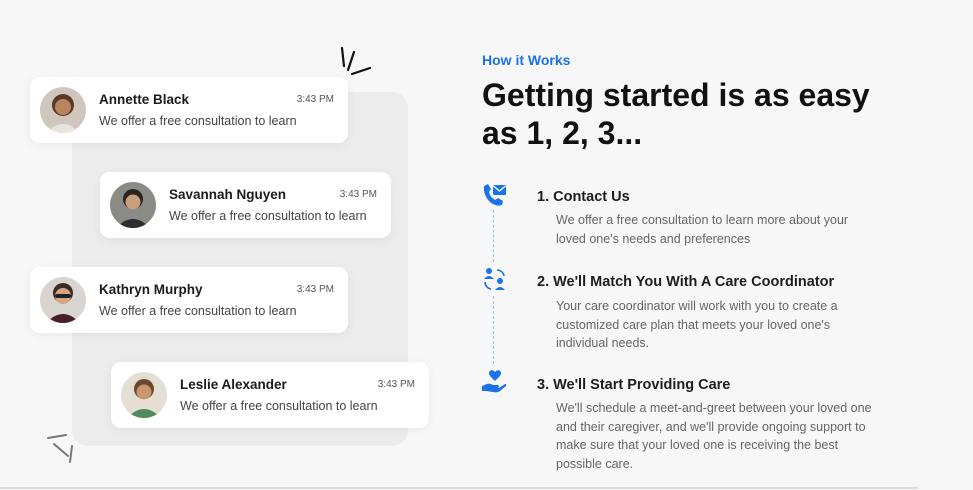  I want to click on sender-name: Savannah Nguyen, so click(228, 194).